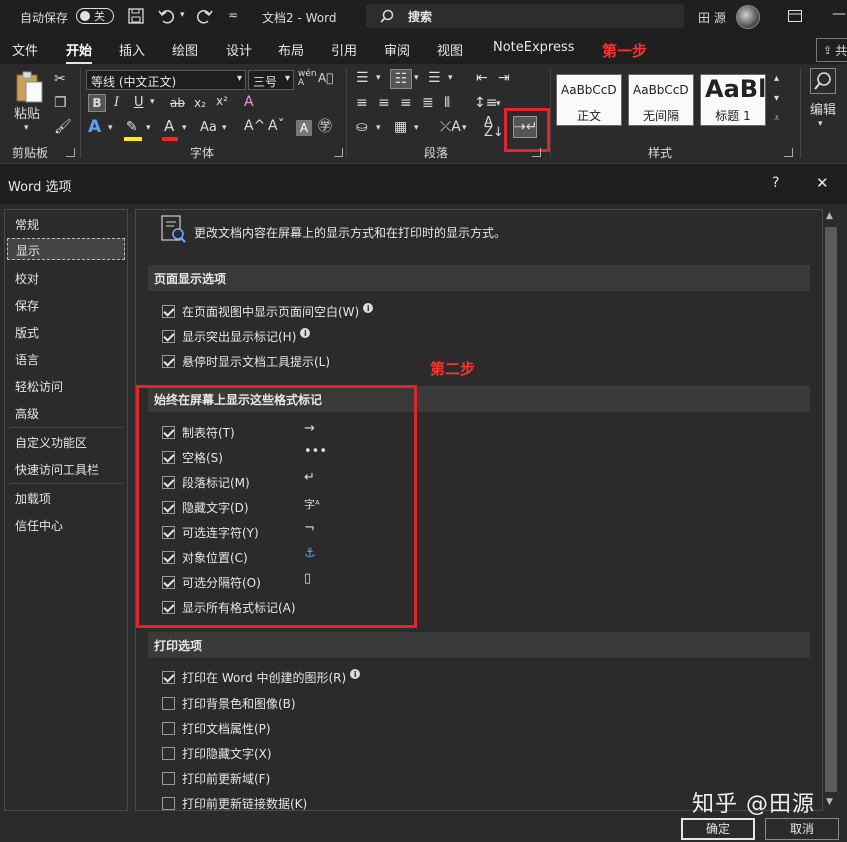  Describe the element at coordinates (307, 79) in the screenshot. I see `phonetic-guide-icon: wén A` at that location.